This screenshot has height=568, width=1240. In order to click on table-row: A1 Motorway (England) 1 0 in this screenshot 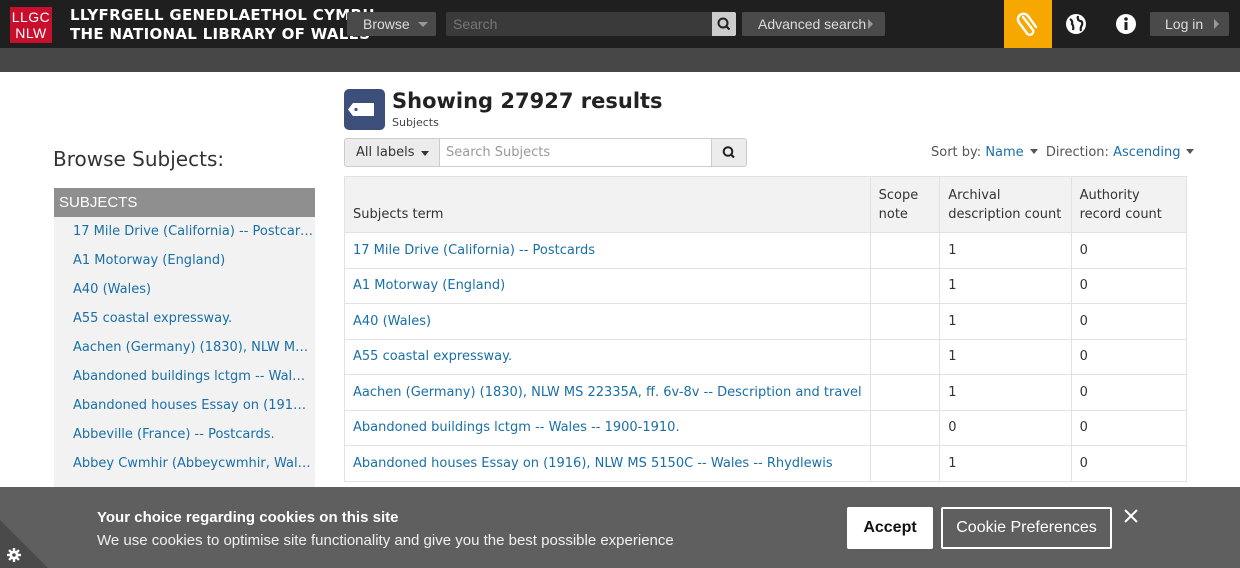, I will do `click(766, 285)`.